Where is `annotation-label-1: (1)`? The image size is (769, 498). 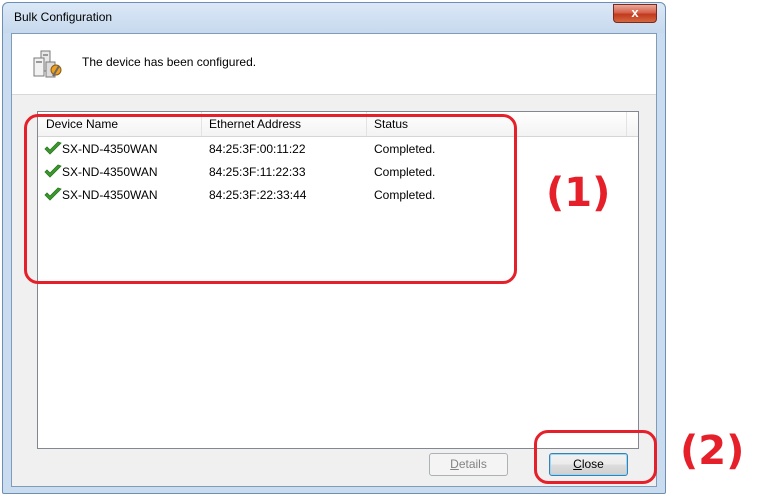 annotation-label-1: (1) is located at coordinates (578, 193).